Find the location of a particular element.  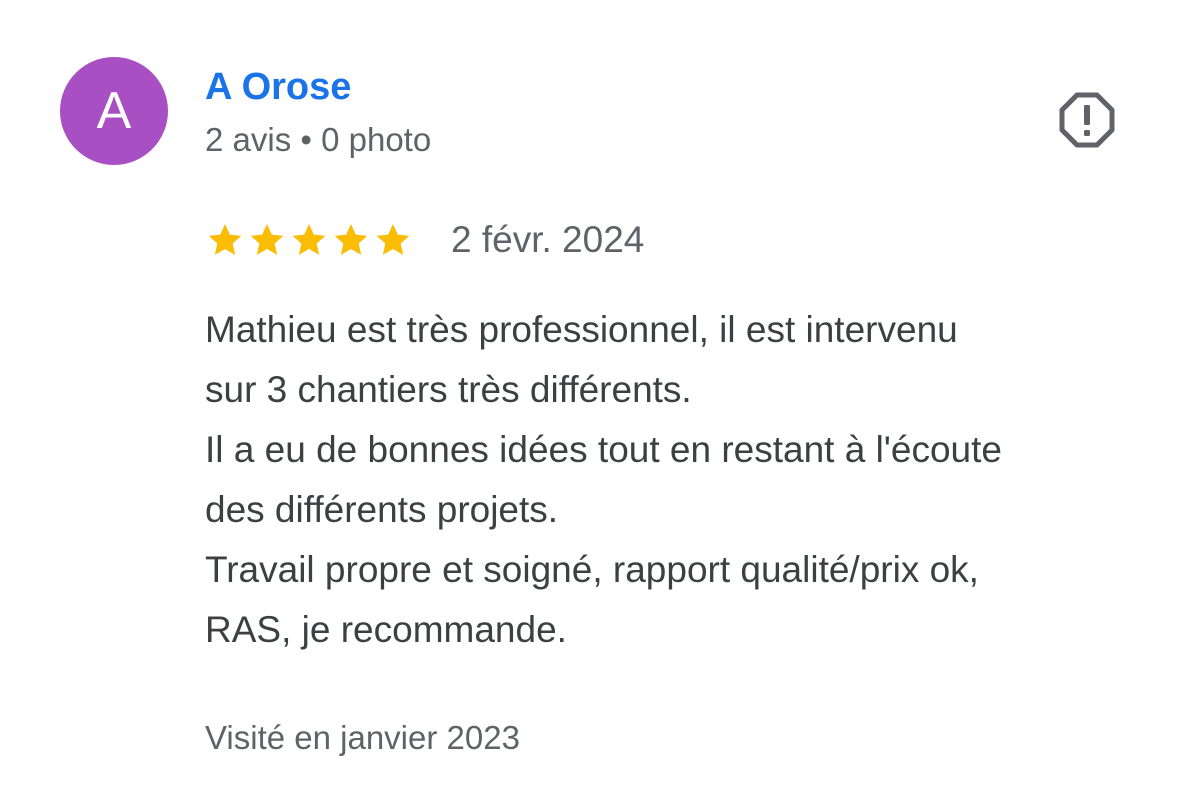

rating-row: 2 févr. 2024 is located at coordinates (424, 240).